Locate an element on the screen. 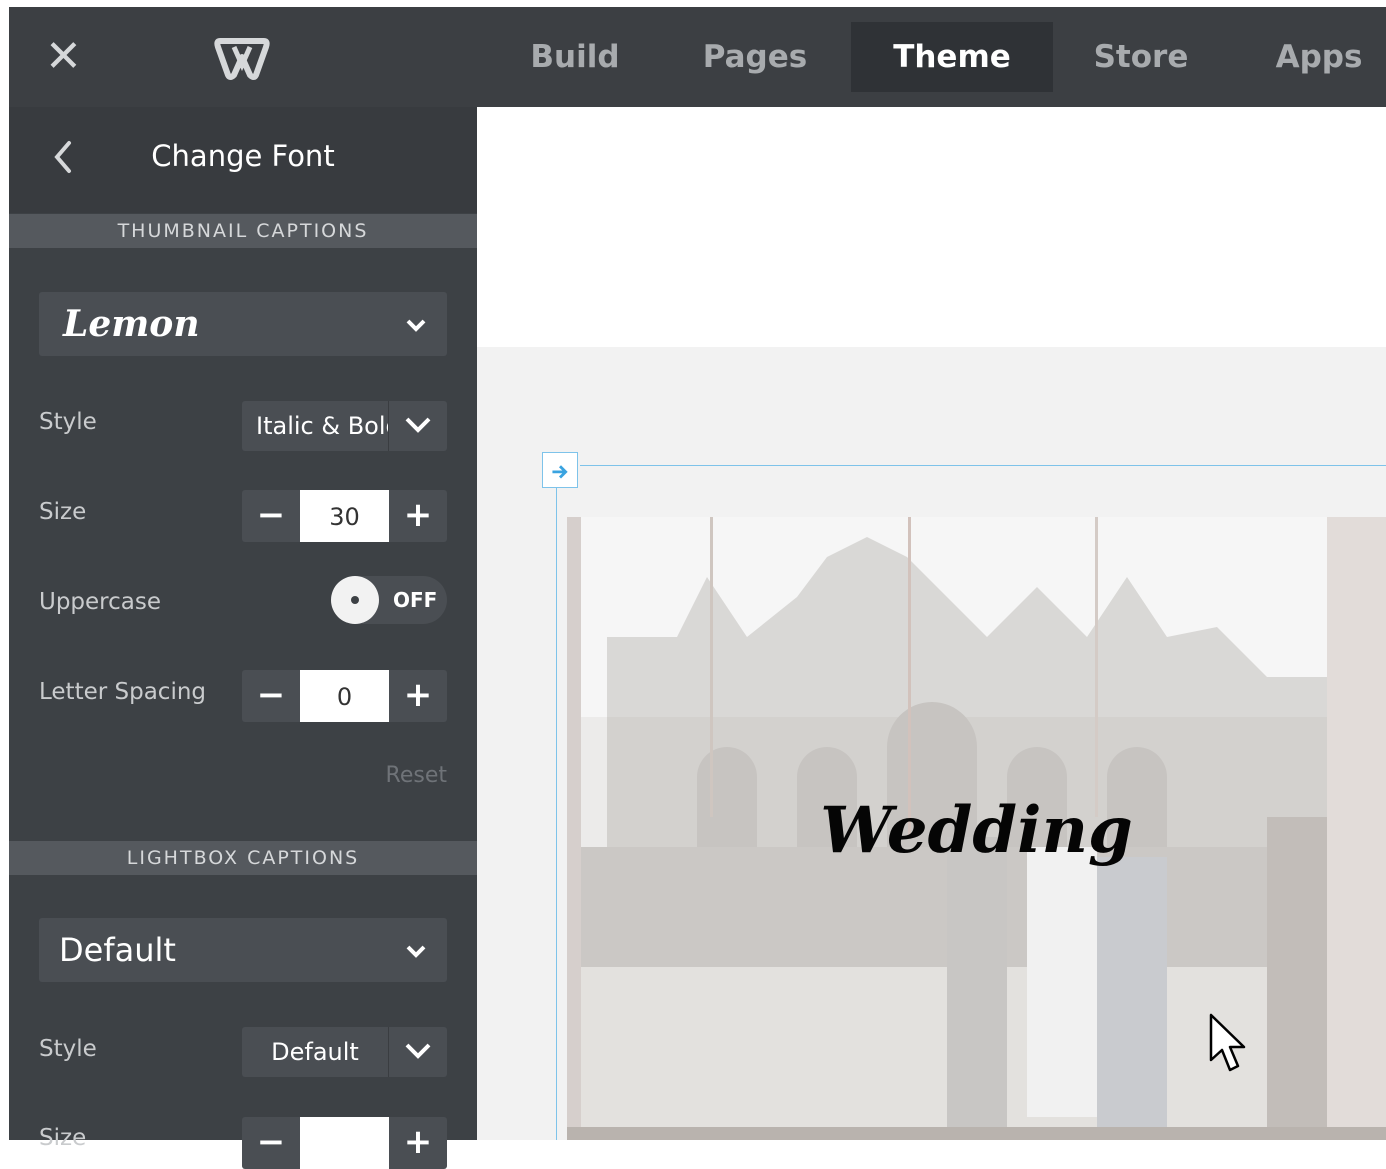  lightbox-size-input is located at coordinates (344, 1143).